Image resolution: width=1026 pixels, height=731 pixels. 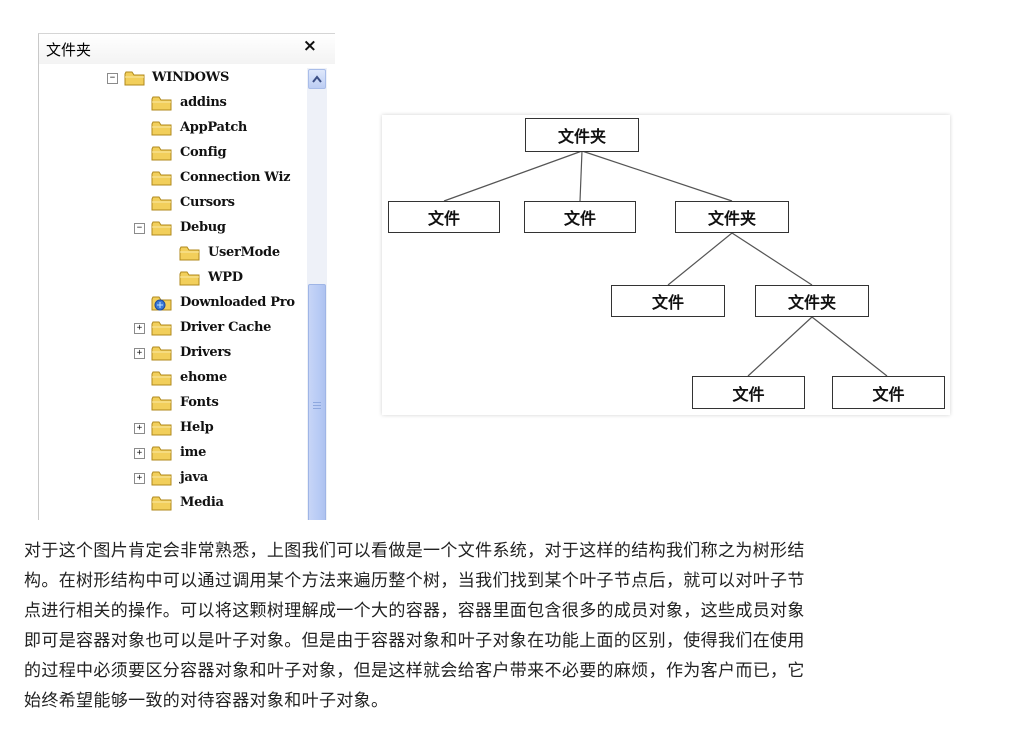 What do you see at coordinates (203, 102) in the screenshot?
I see `tree-item-label: addins` at bounding box center [203, 102].